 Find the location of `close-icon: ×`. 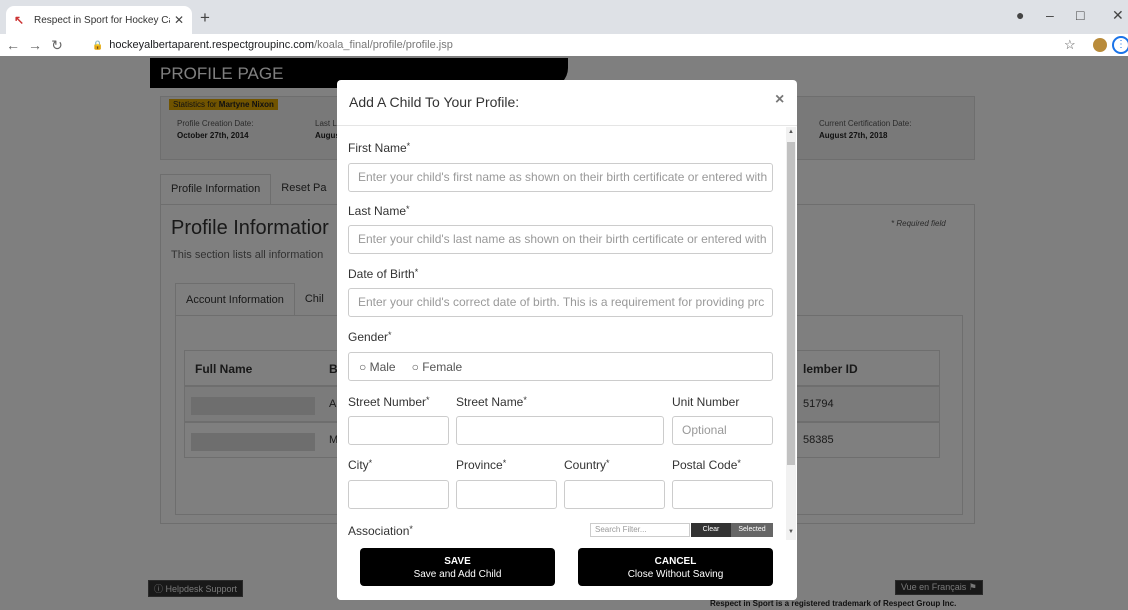

close-icon: × is located at coordinates (779, 100).